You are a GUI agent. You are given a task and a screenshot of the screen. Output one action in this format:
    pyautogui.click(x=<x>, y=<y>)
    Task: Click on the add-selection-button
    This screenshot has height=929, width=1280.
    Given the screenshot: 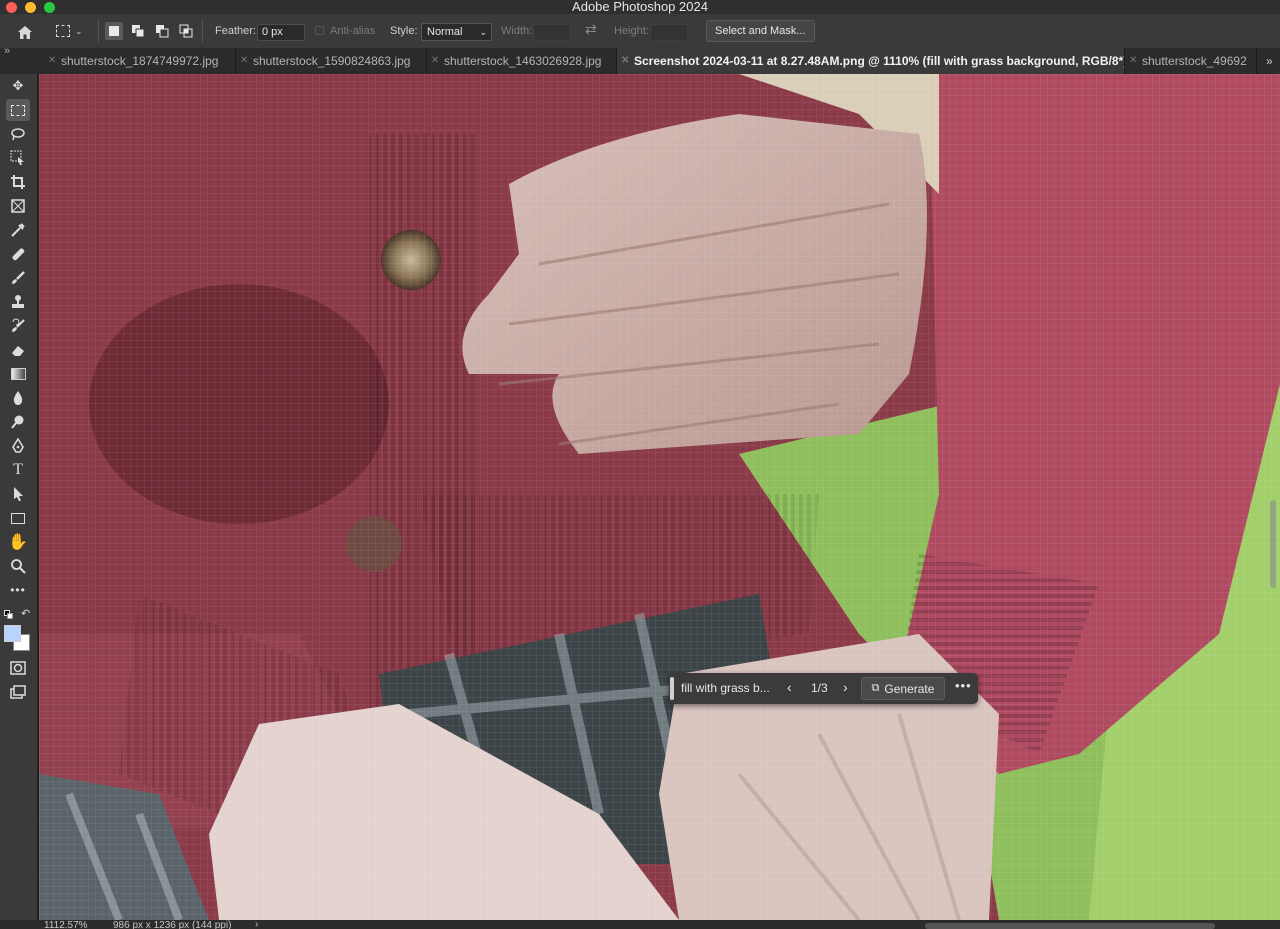 What is the action you would take?
    pyautogui.click(x=138, y=31)
    